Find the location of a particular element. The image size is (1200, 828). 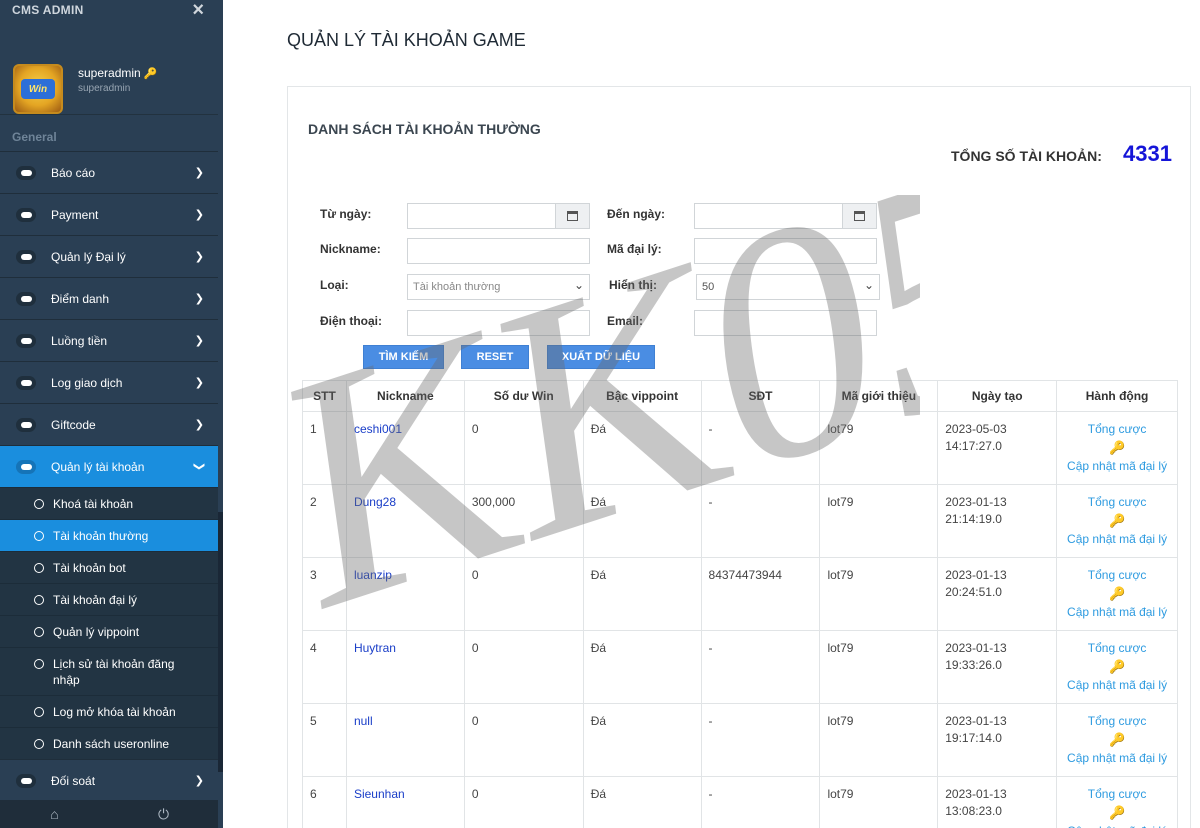

home-icon: ⌂ is located at coordinates (54, 814).